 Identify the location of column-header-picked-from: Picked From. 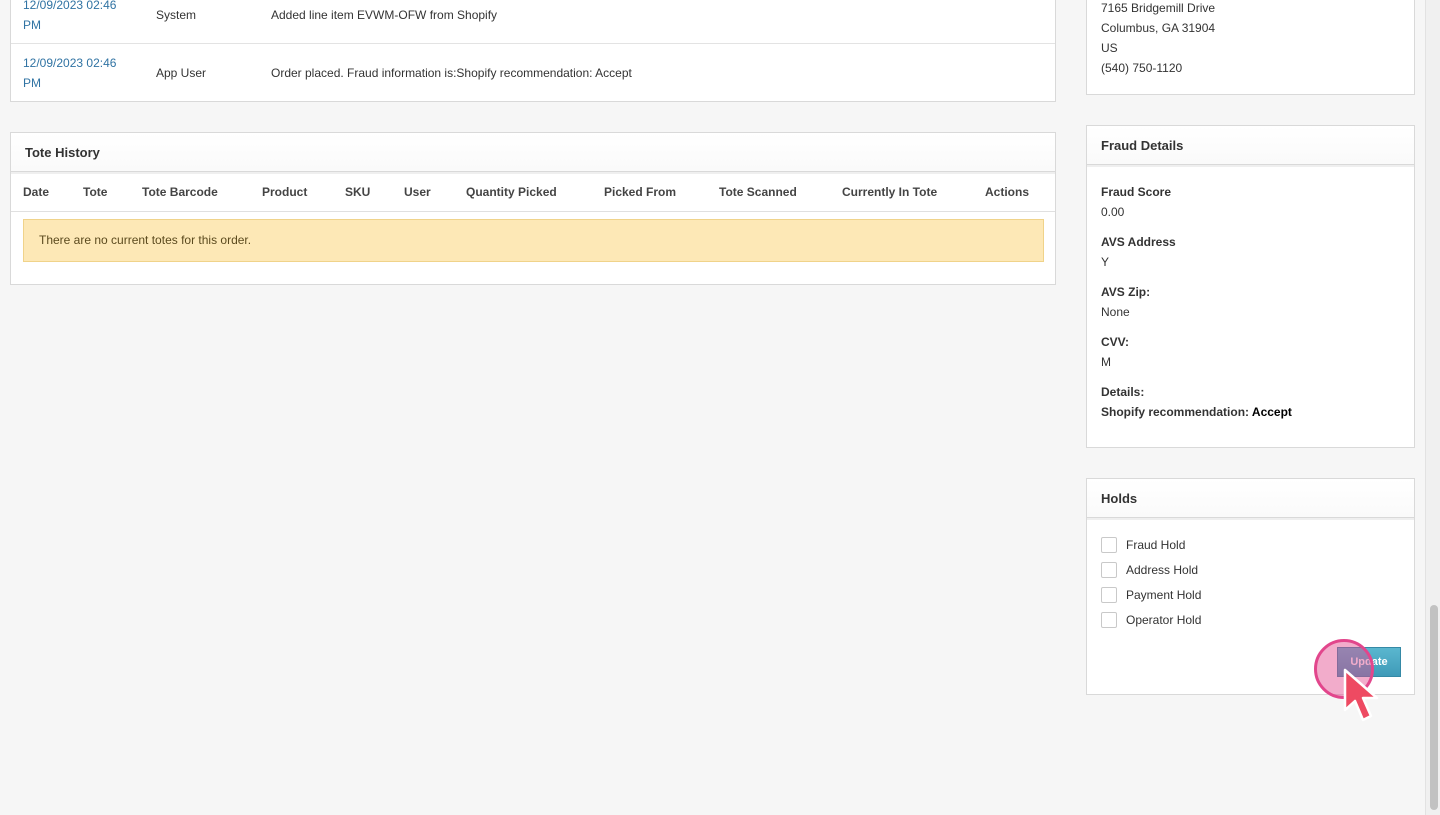
(640, 192).